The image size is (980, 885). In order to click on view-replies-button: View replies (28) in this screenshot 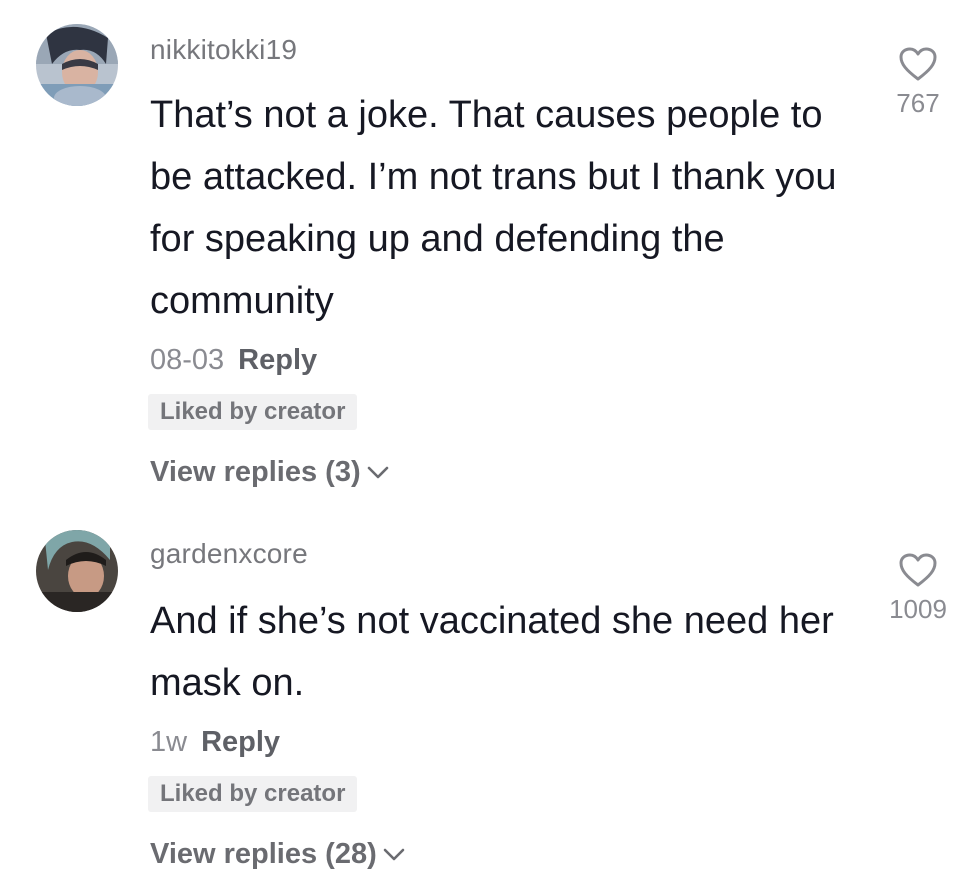, I will do `click(277, 854)`.